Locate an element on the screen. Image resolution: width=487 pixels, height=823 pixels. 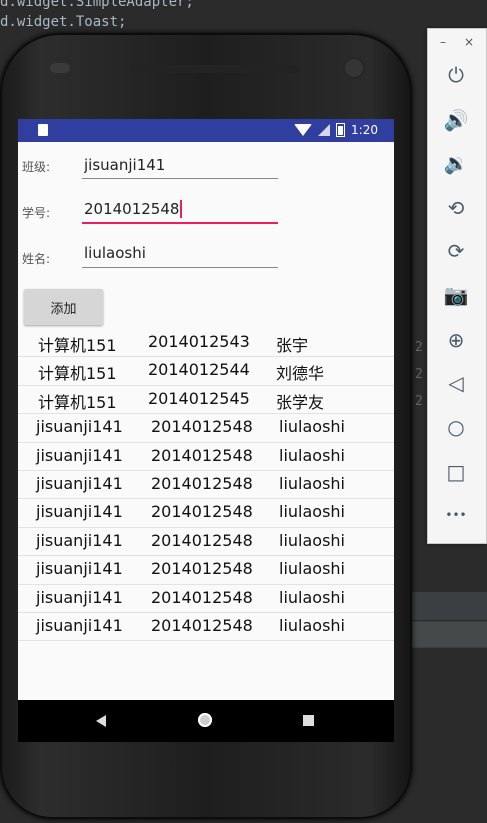
nav-recents-icon is located at coordinates (308, 720).